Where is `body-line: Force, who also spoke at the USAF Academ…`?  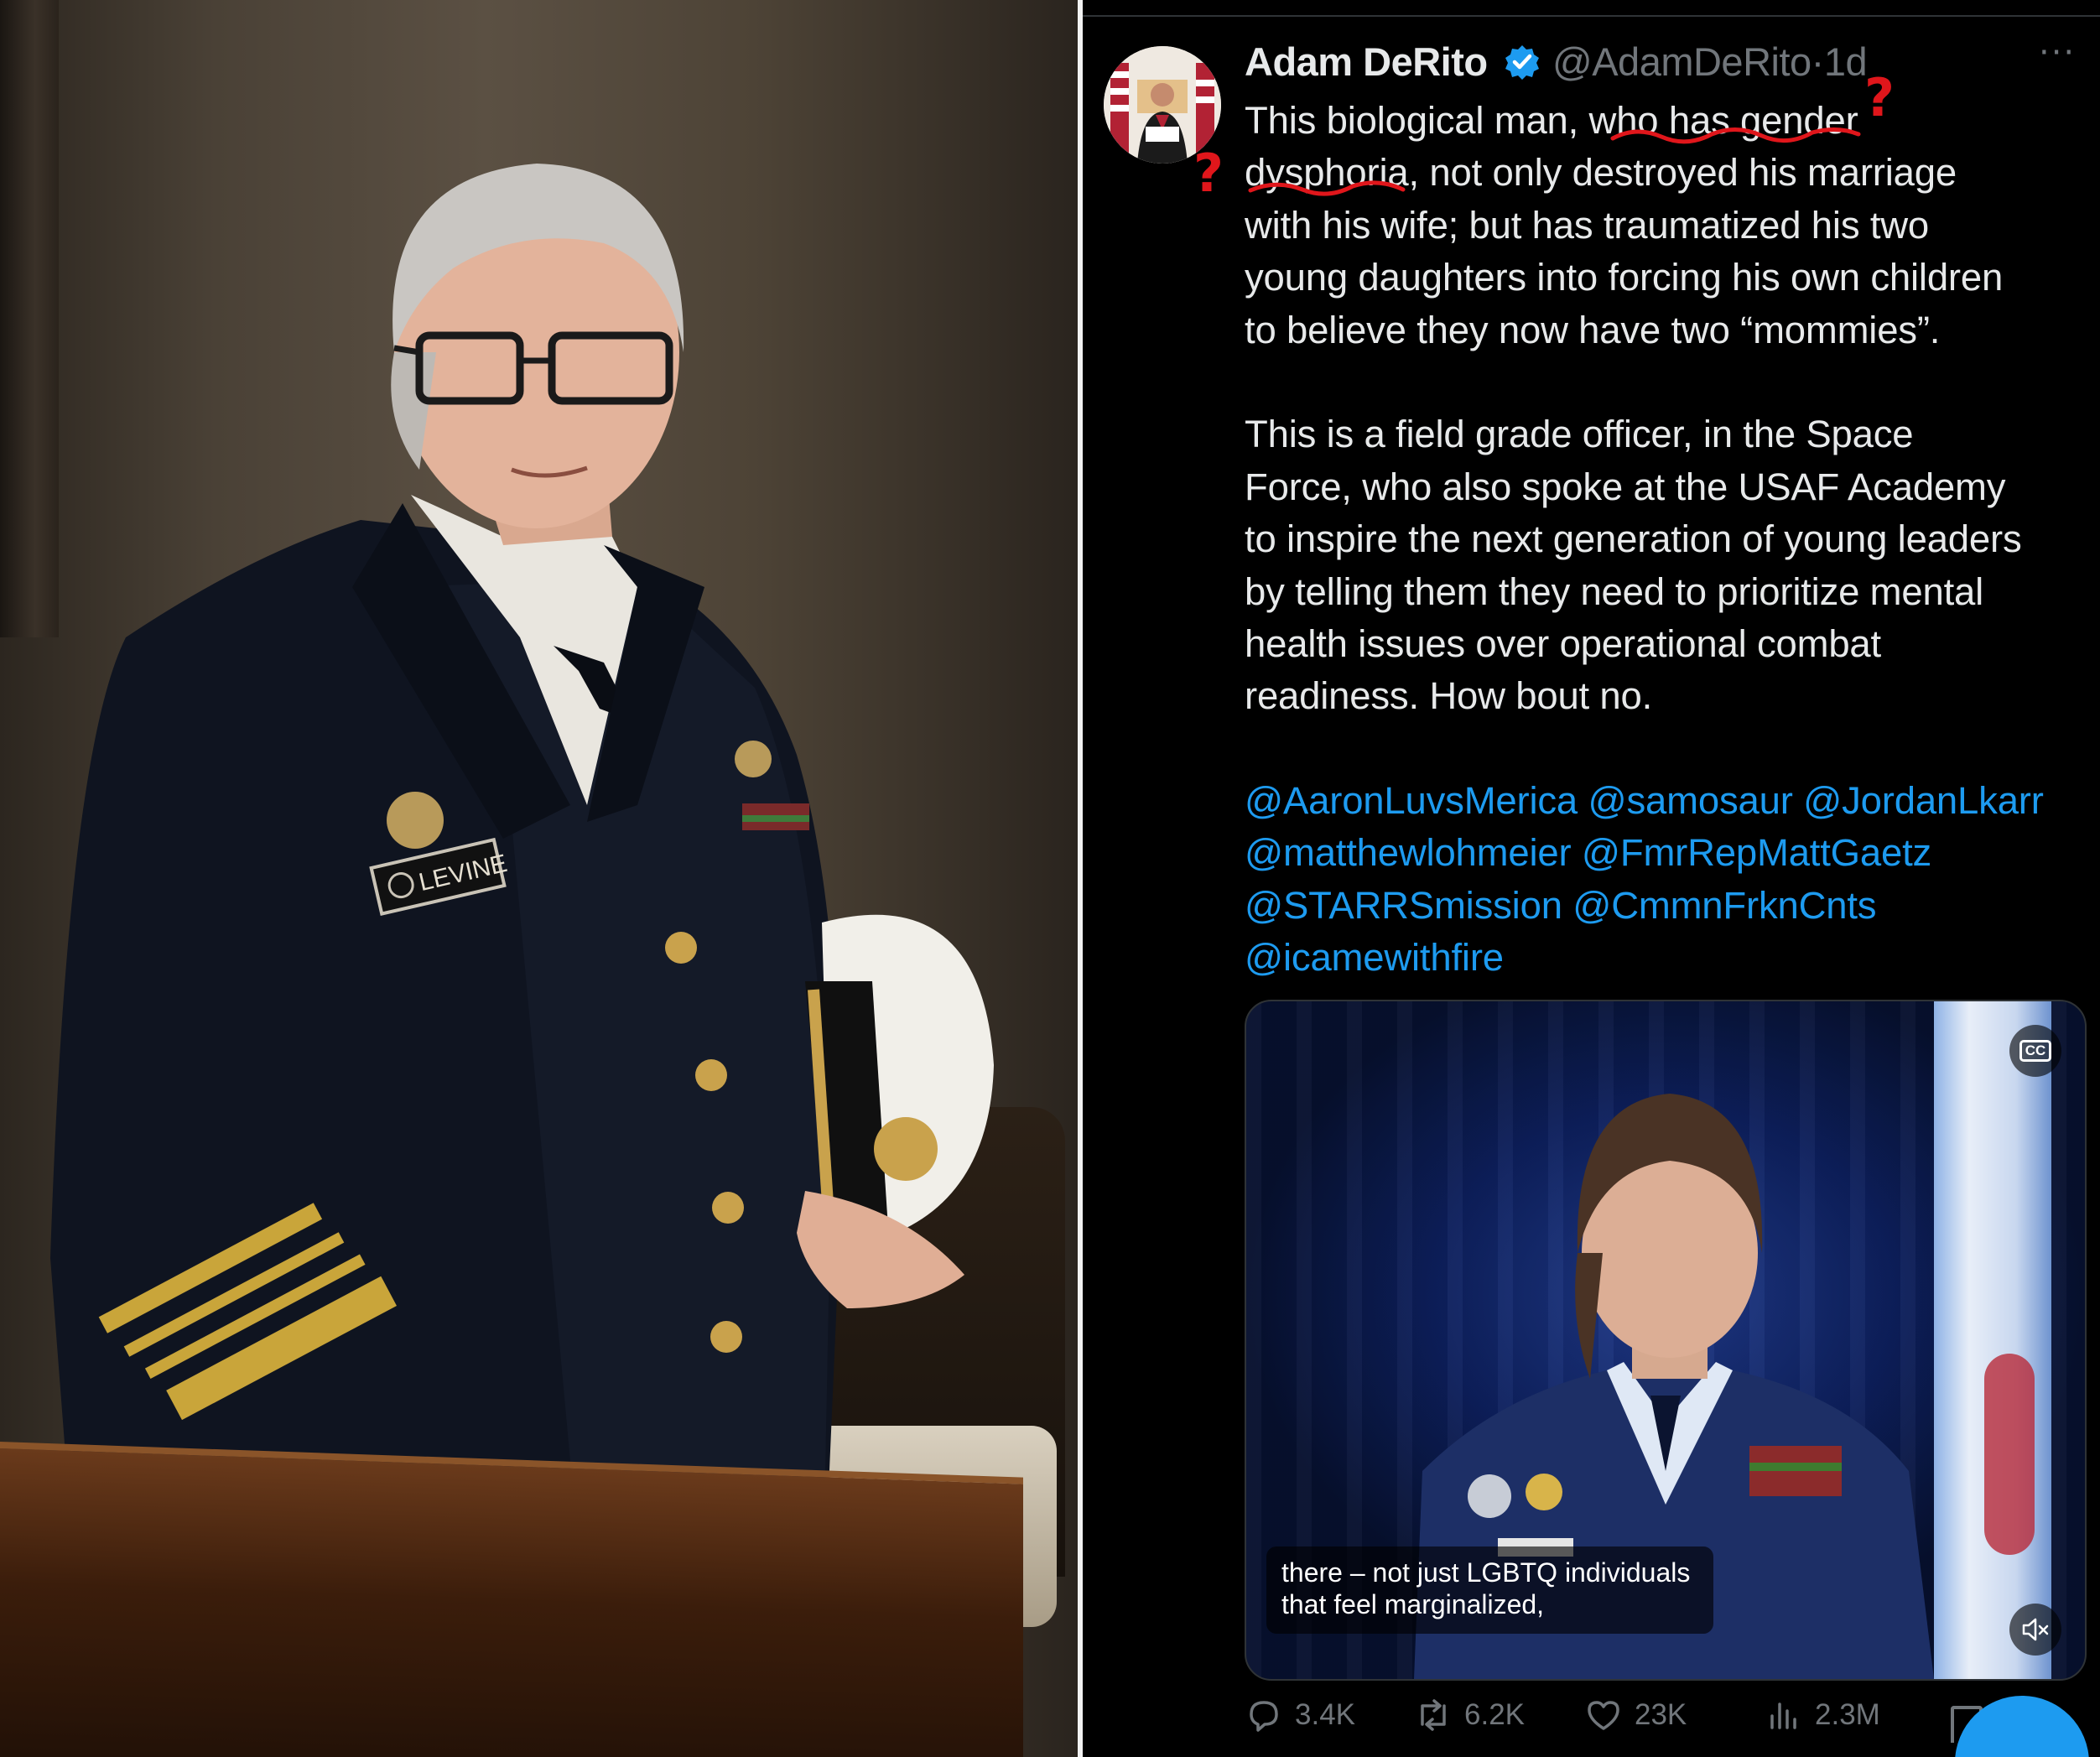
body-line: Force, who also spoke at the USAF Academ… is located at coordinates (1625, 486).